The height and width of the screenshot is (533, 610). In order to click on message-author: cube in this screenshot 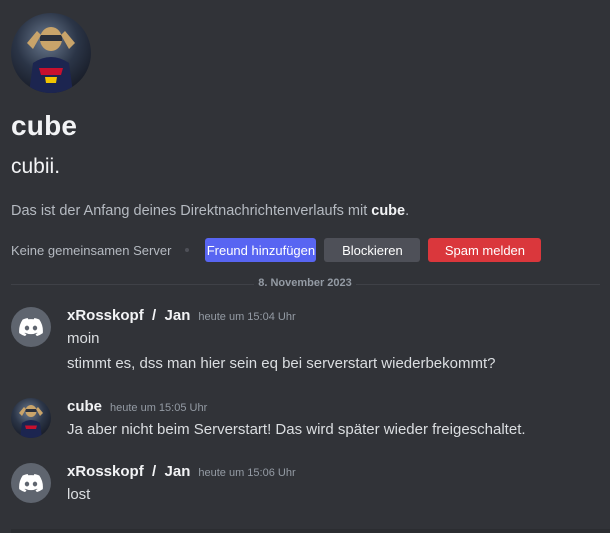, I will do `click(84, 406)`.